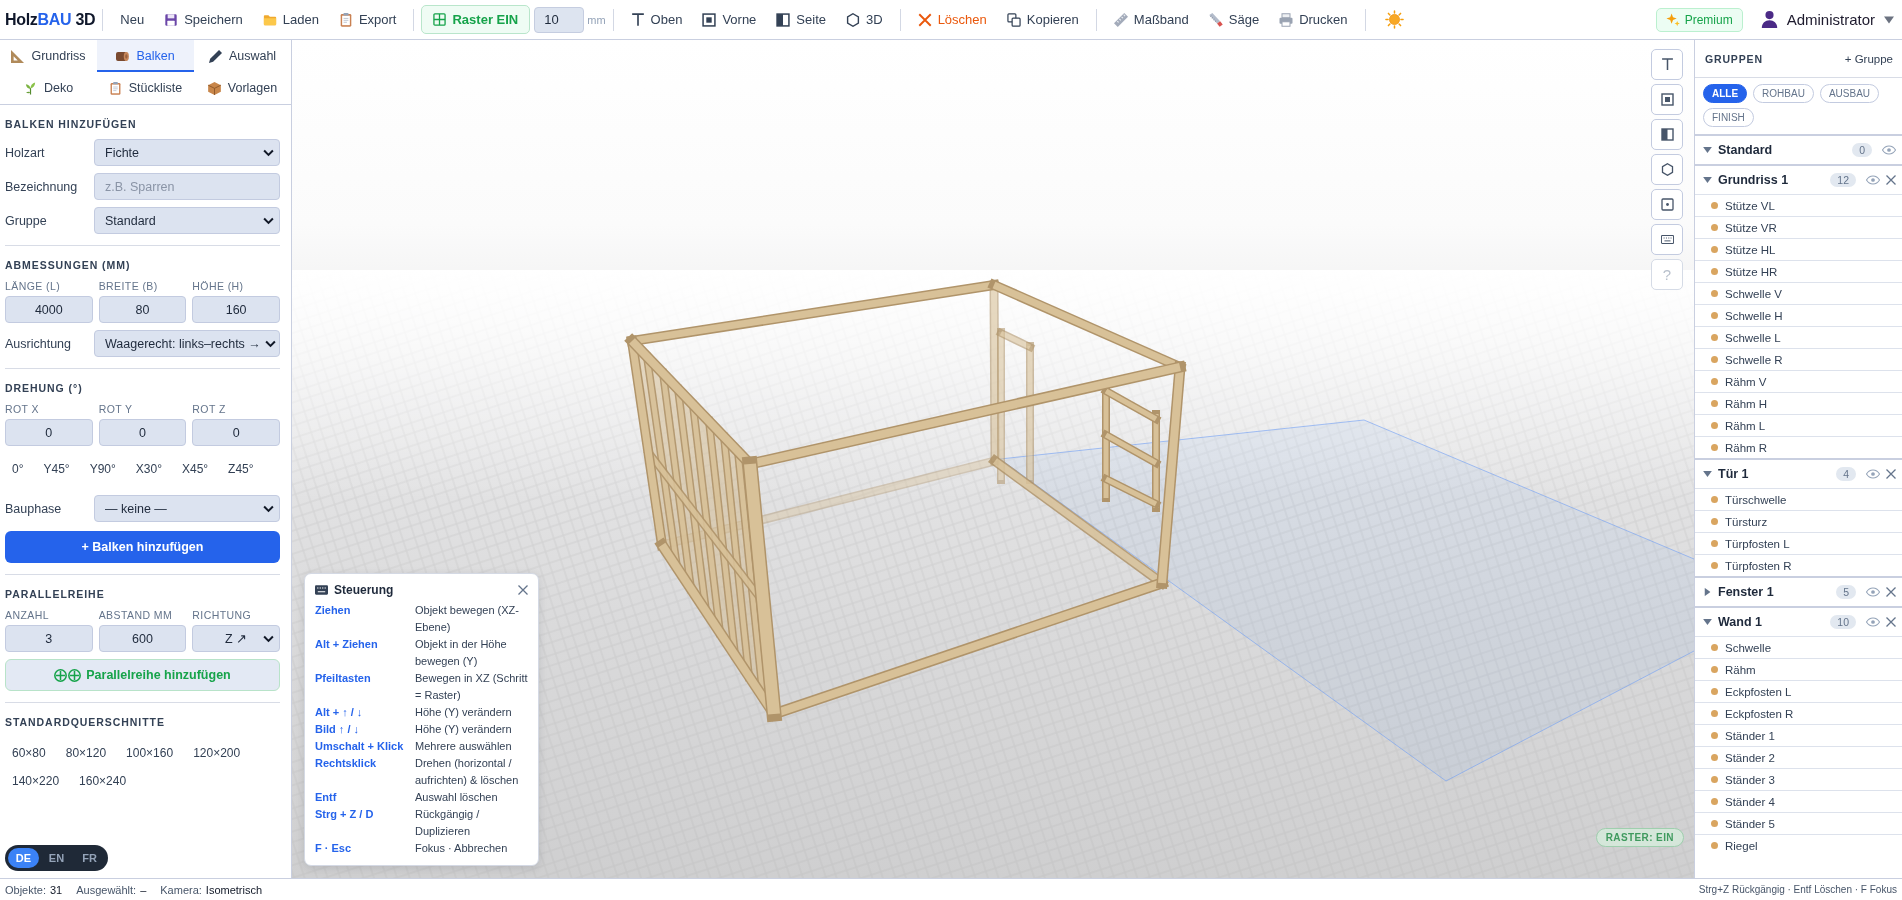  I want to click on group-item: Schwelle H, so click(1798, 315).